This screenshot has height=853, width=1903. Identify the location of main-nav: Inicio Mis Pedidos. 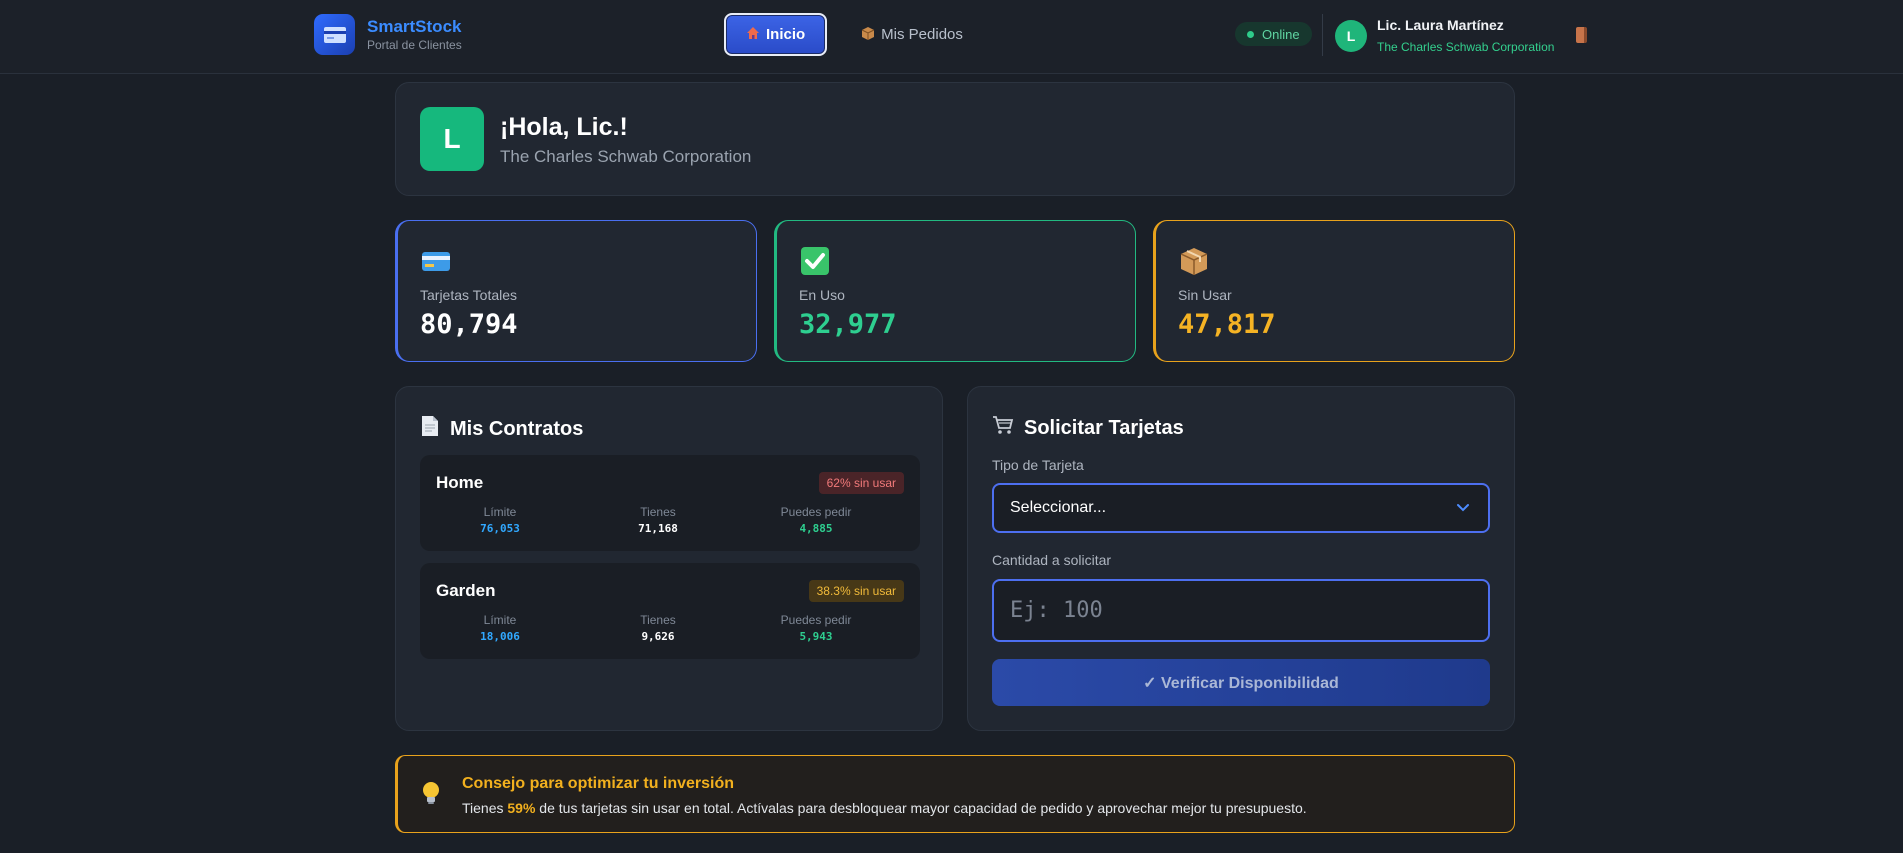
(853, 34).